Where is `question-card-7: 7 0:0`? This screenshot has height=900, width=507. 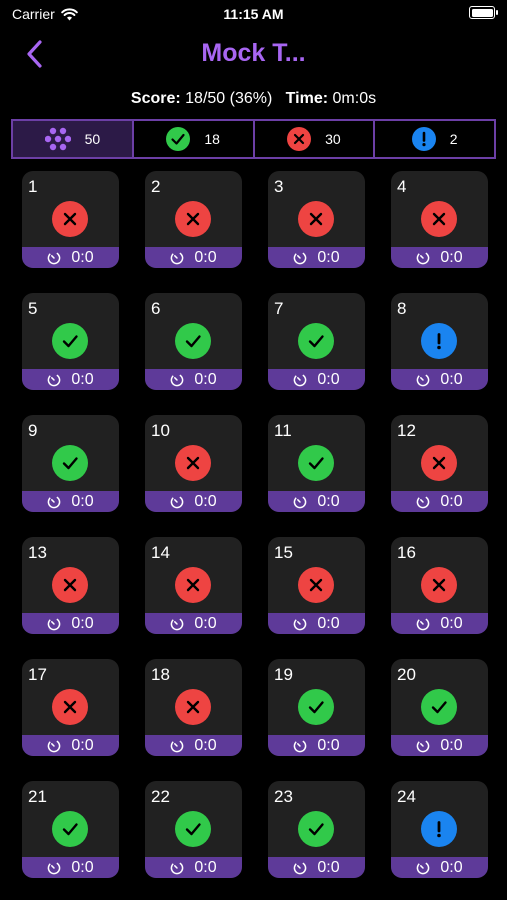 question-card-7: 7 0:0 is located at coordinates (316, 341).